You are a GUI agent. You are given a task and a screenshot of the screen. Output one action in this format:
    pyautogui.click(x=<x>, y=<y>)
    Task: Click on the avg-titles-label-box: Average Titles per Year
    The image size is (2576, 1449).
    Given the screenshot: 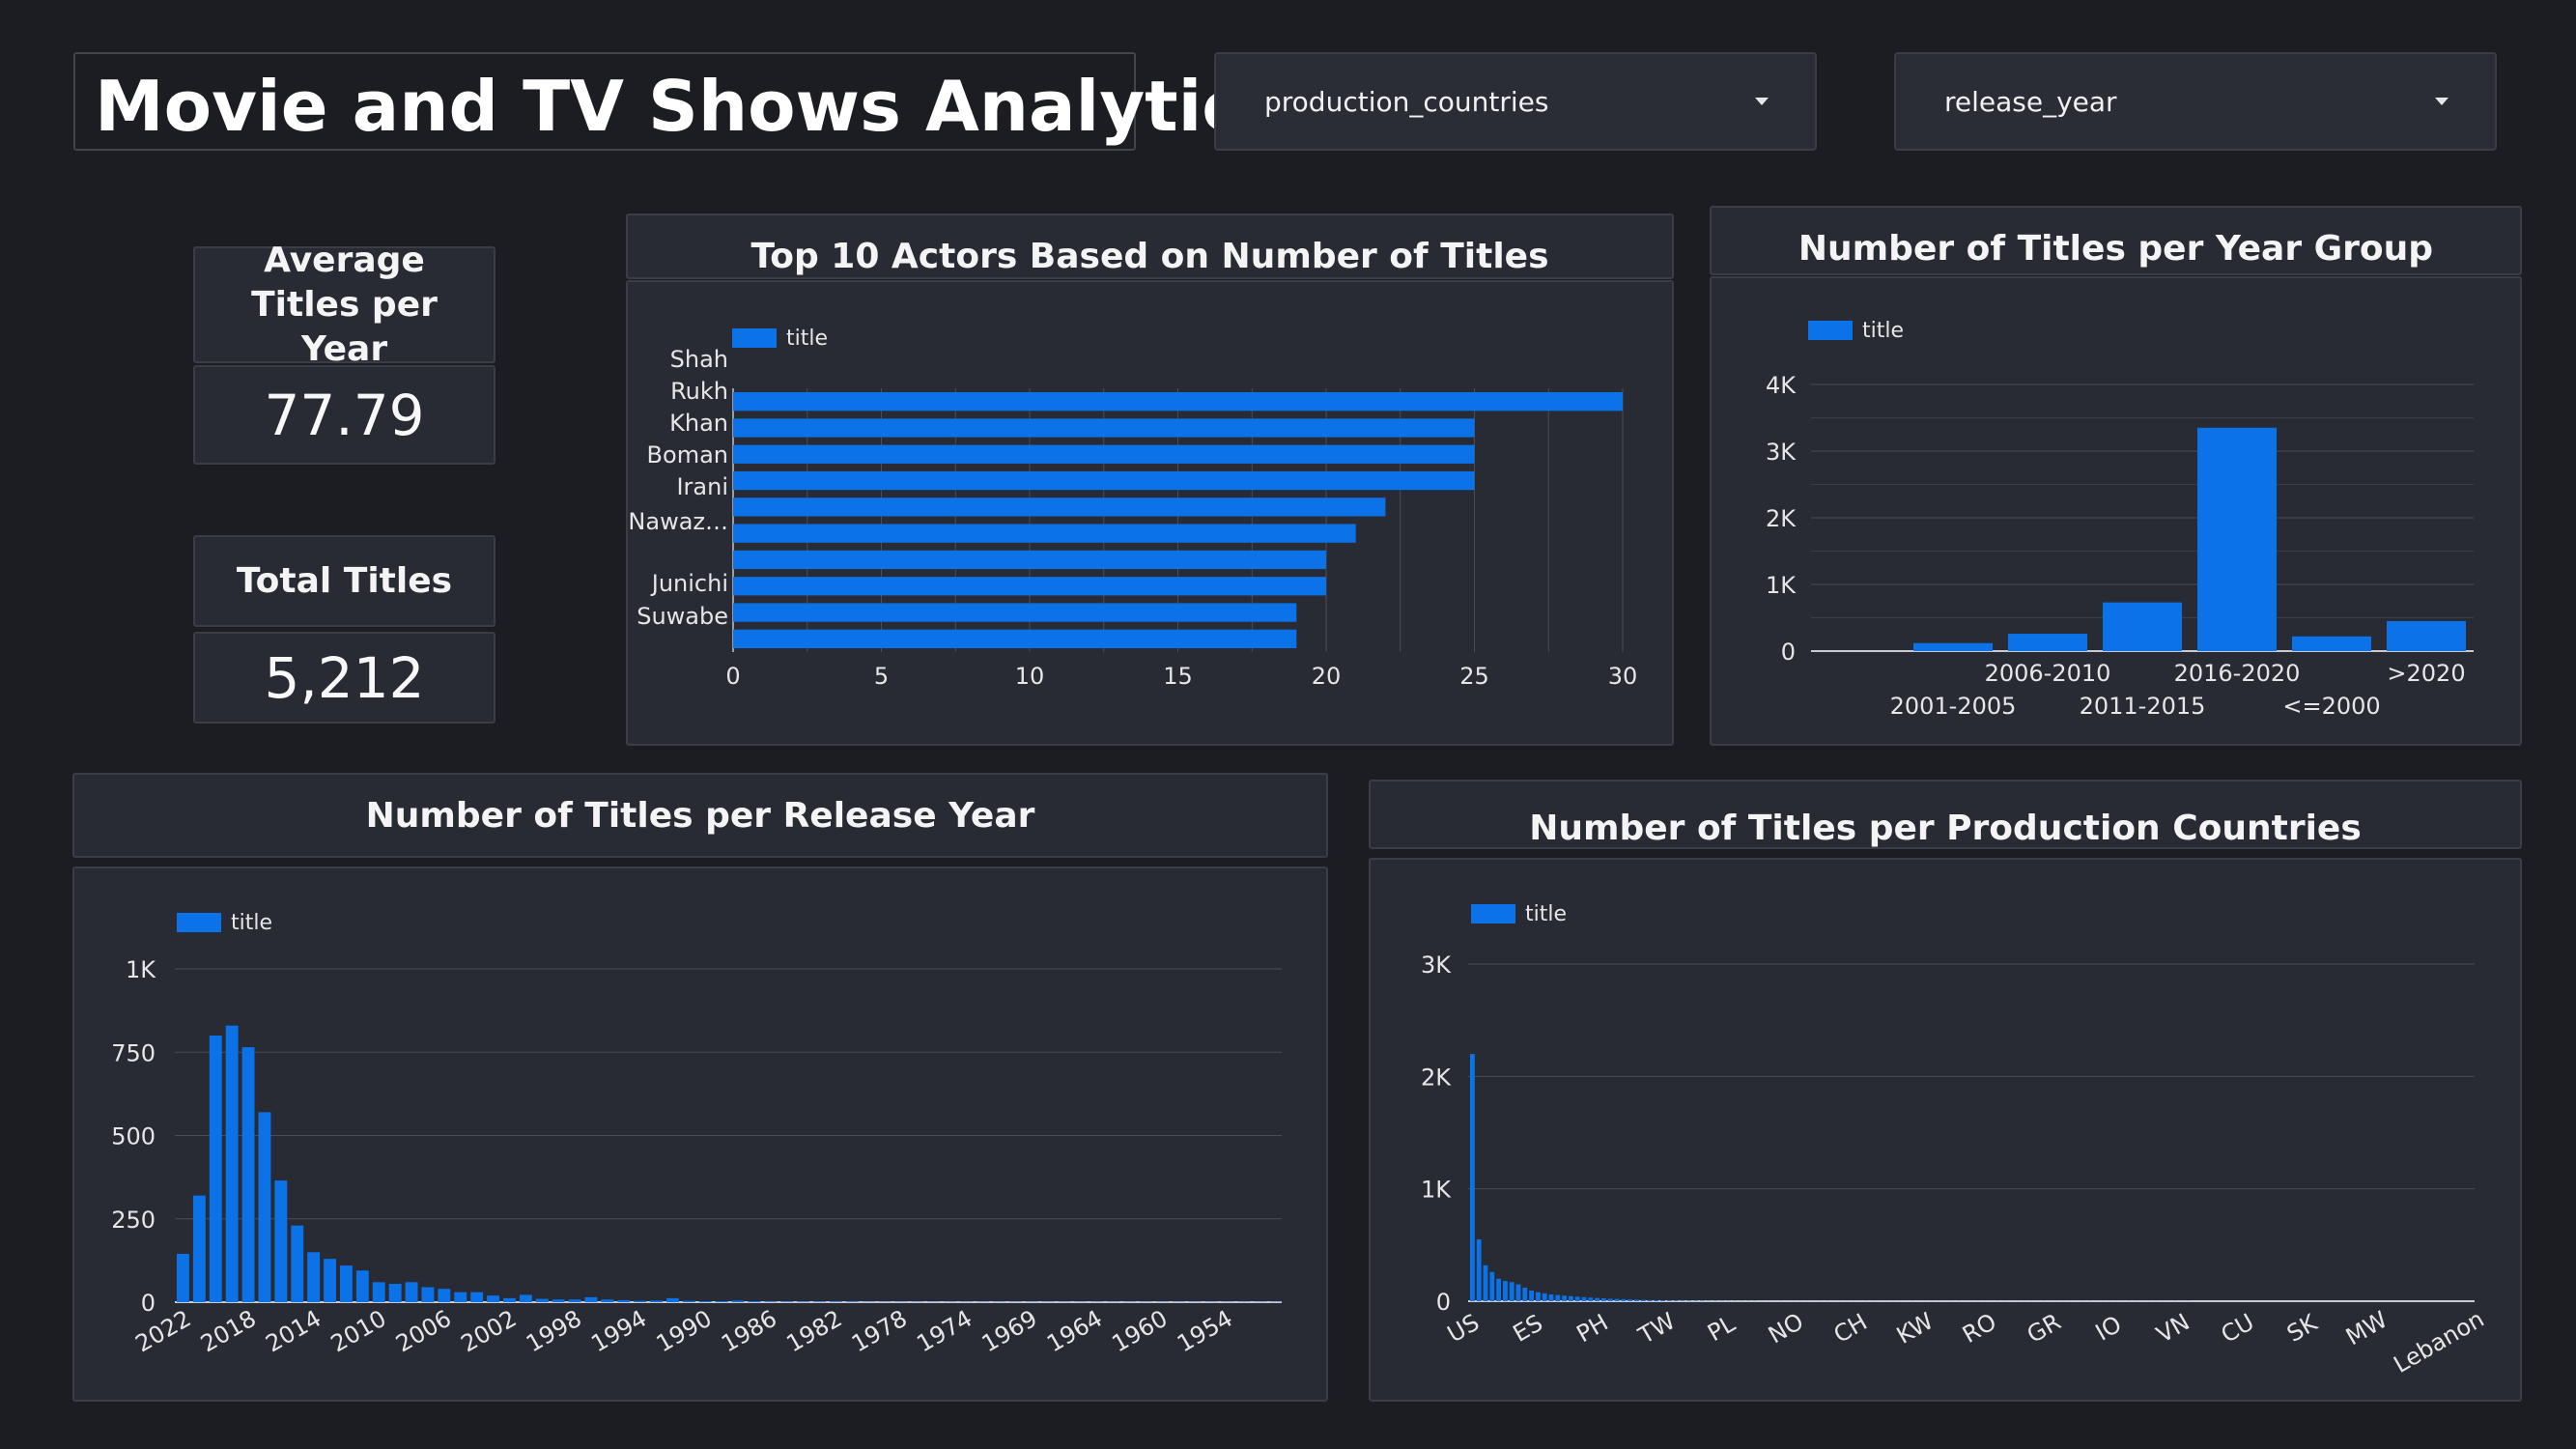 What is the action you would take?
    pyautogui.click(x=344, y=305)
    